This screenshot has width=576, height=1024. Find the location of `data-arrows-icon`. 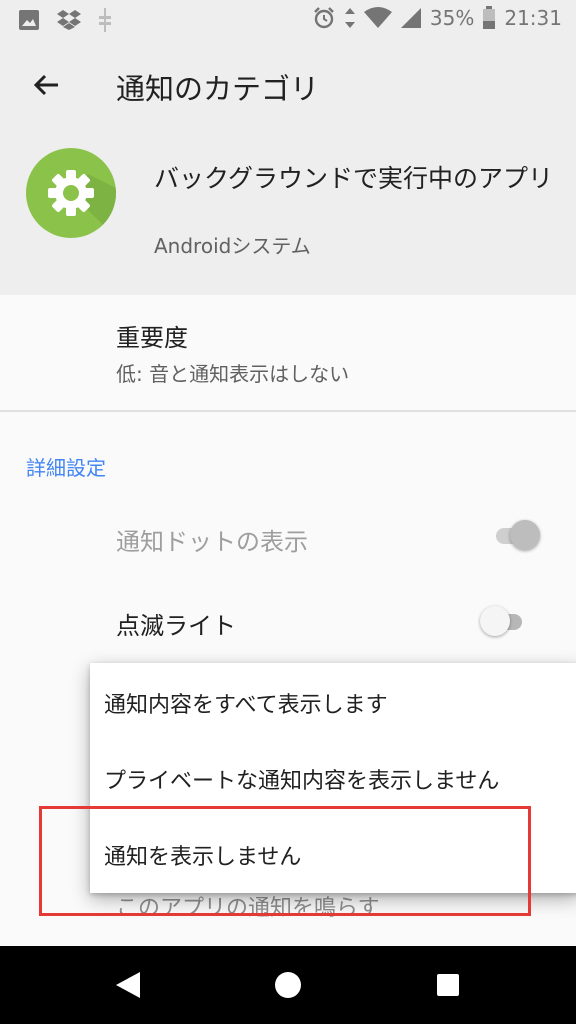

data-arrows-icon is located at coordinates (350, 18).